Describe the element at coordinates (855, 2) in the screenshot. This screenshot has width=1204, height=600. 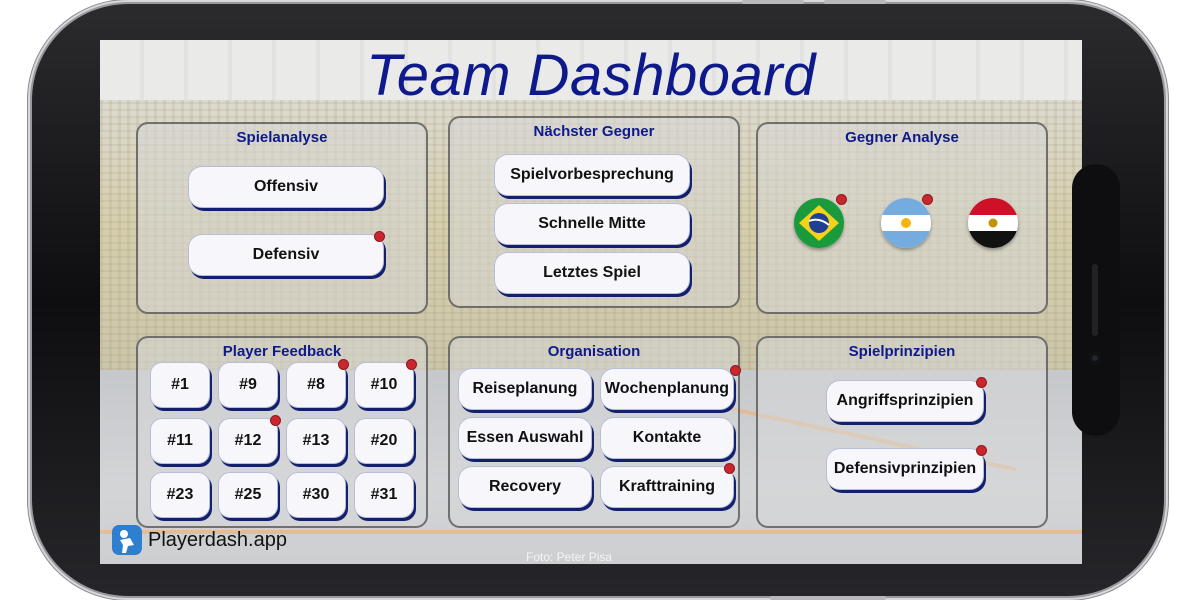
I see `phone-top-button-right` at that location.